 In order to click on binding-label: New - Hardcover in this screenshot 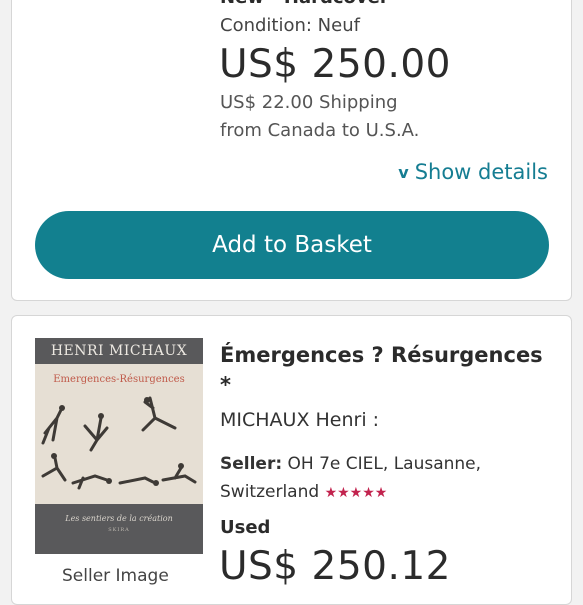, I will do `click(304, 4)`.